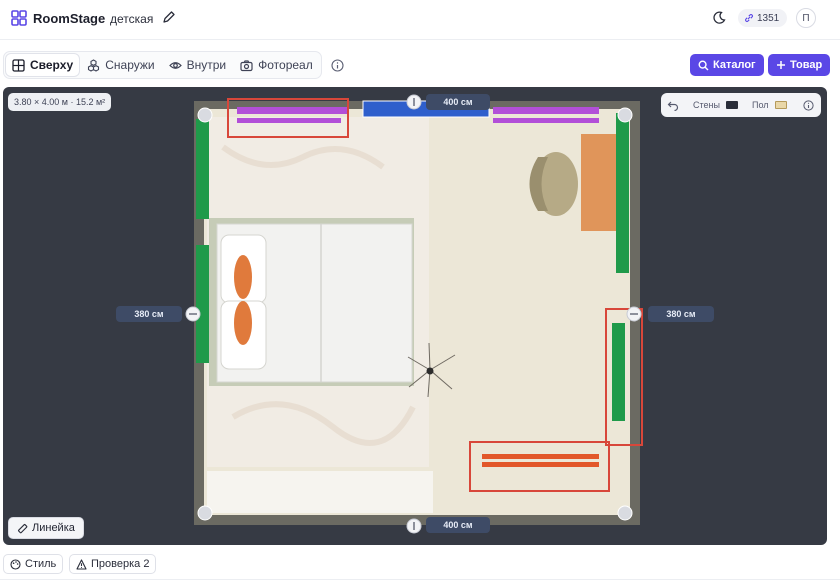  I want to click on shelf-left, so click(292, 110).